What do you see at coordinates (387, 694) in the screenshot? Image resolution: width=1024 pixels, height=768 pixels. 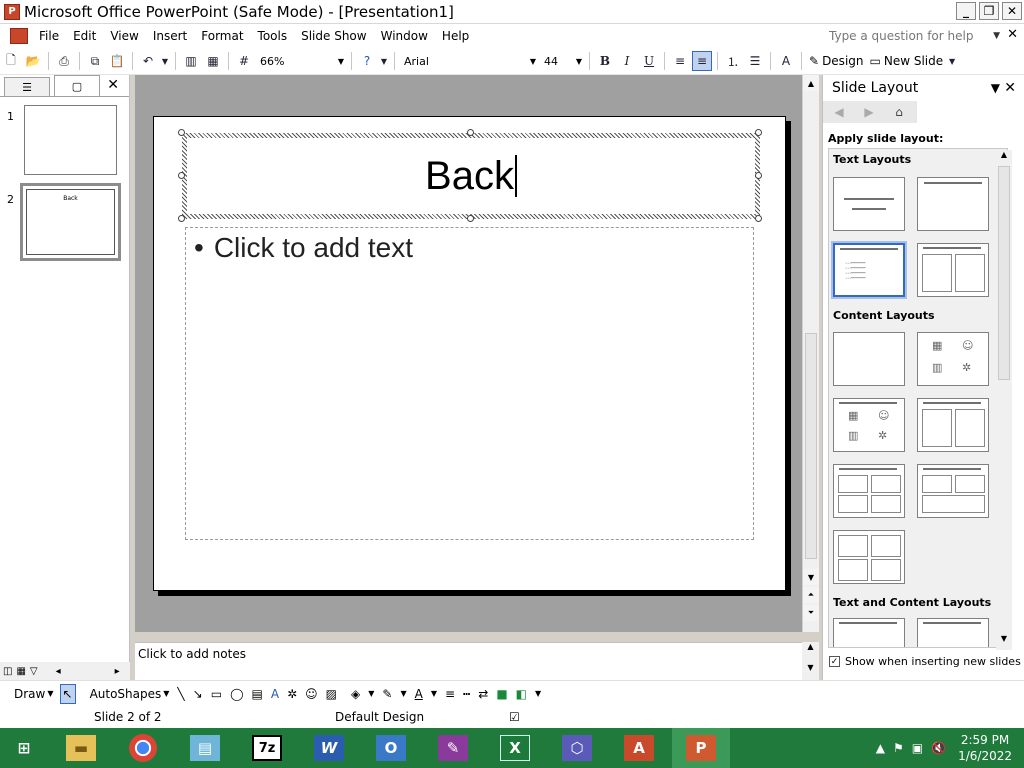 I see `line-color-icon: ✎` at bounding box center [387, 694].